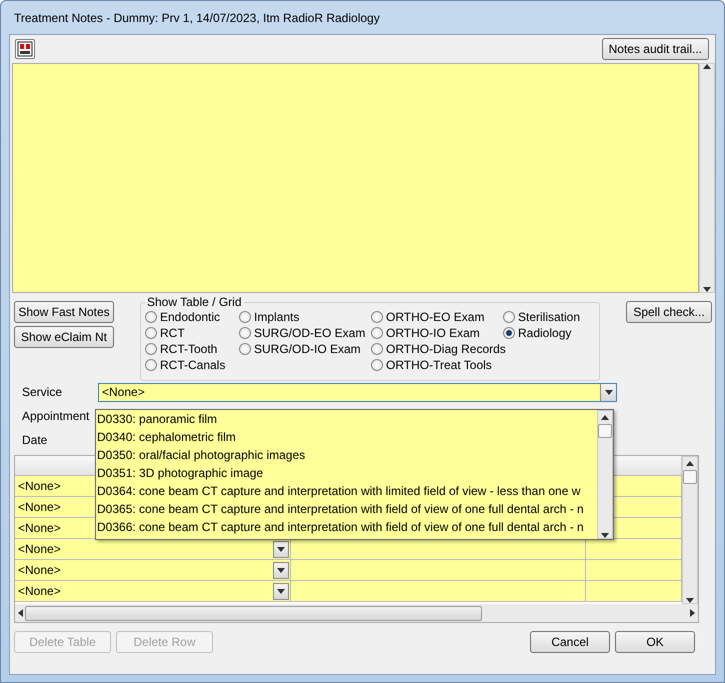  Describe the element at coordinates (35, 440) in the screenshot. I see `field-label: Date` at that location.